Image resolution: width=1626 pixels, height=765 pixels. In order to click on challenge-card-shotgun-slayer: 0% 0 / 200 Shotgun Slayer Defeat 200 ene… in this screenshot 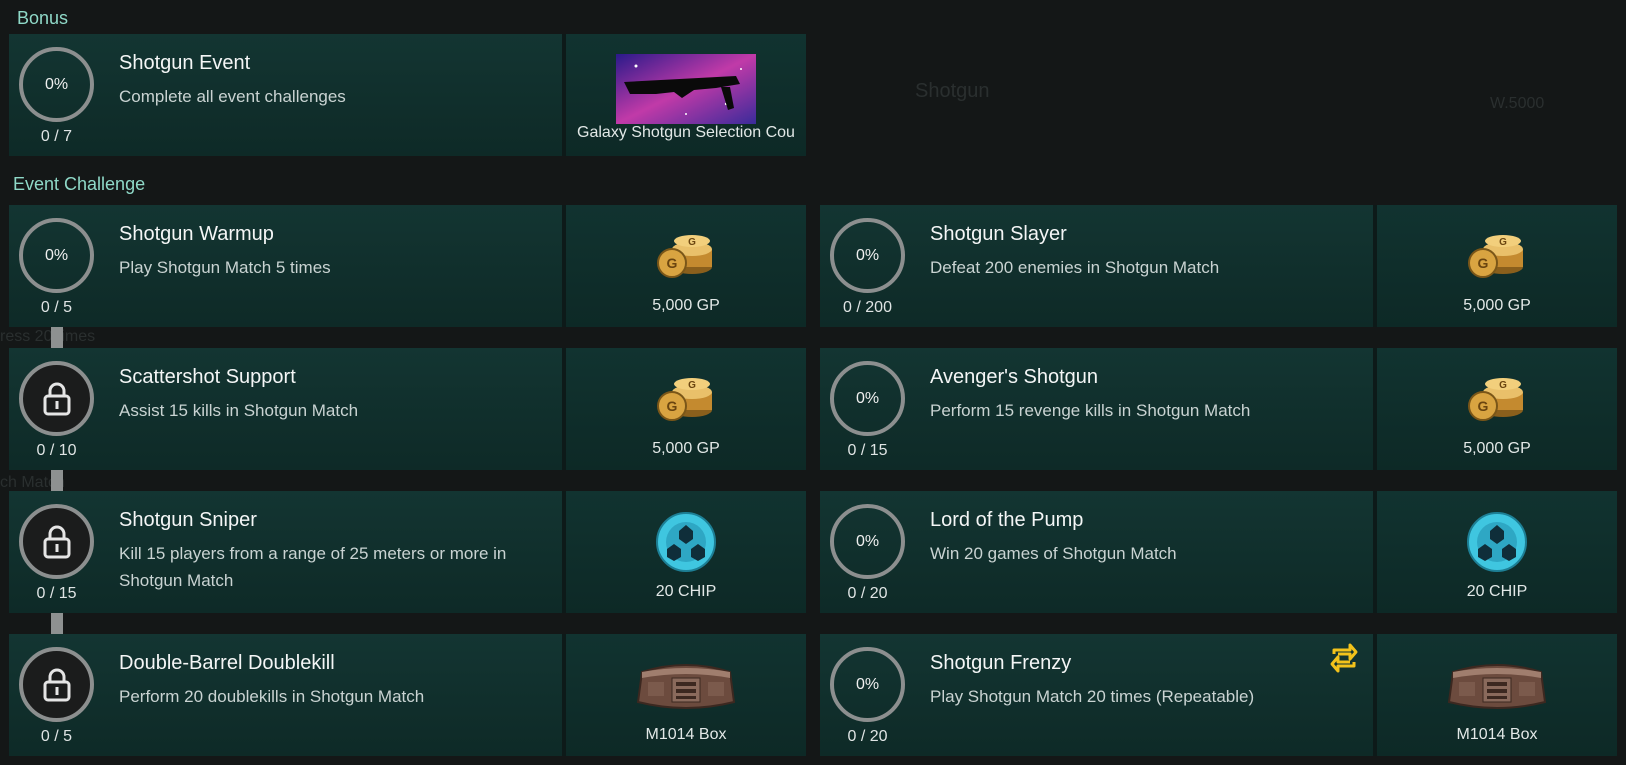, I will do `click(1218, 266)`.